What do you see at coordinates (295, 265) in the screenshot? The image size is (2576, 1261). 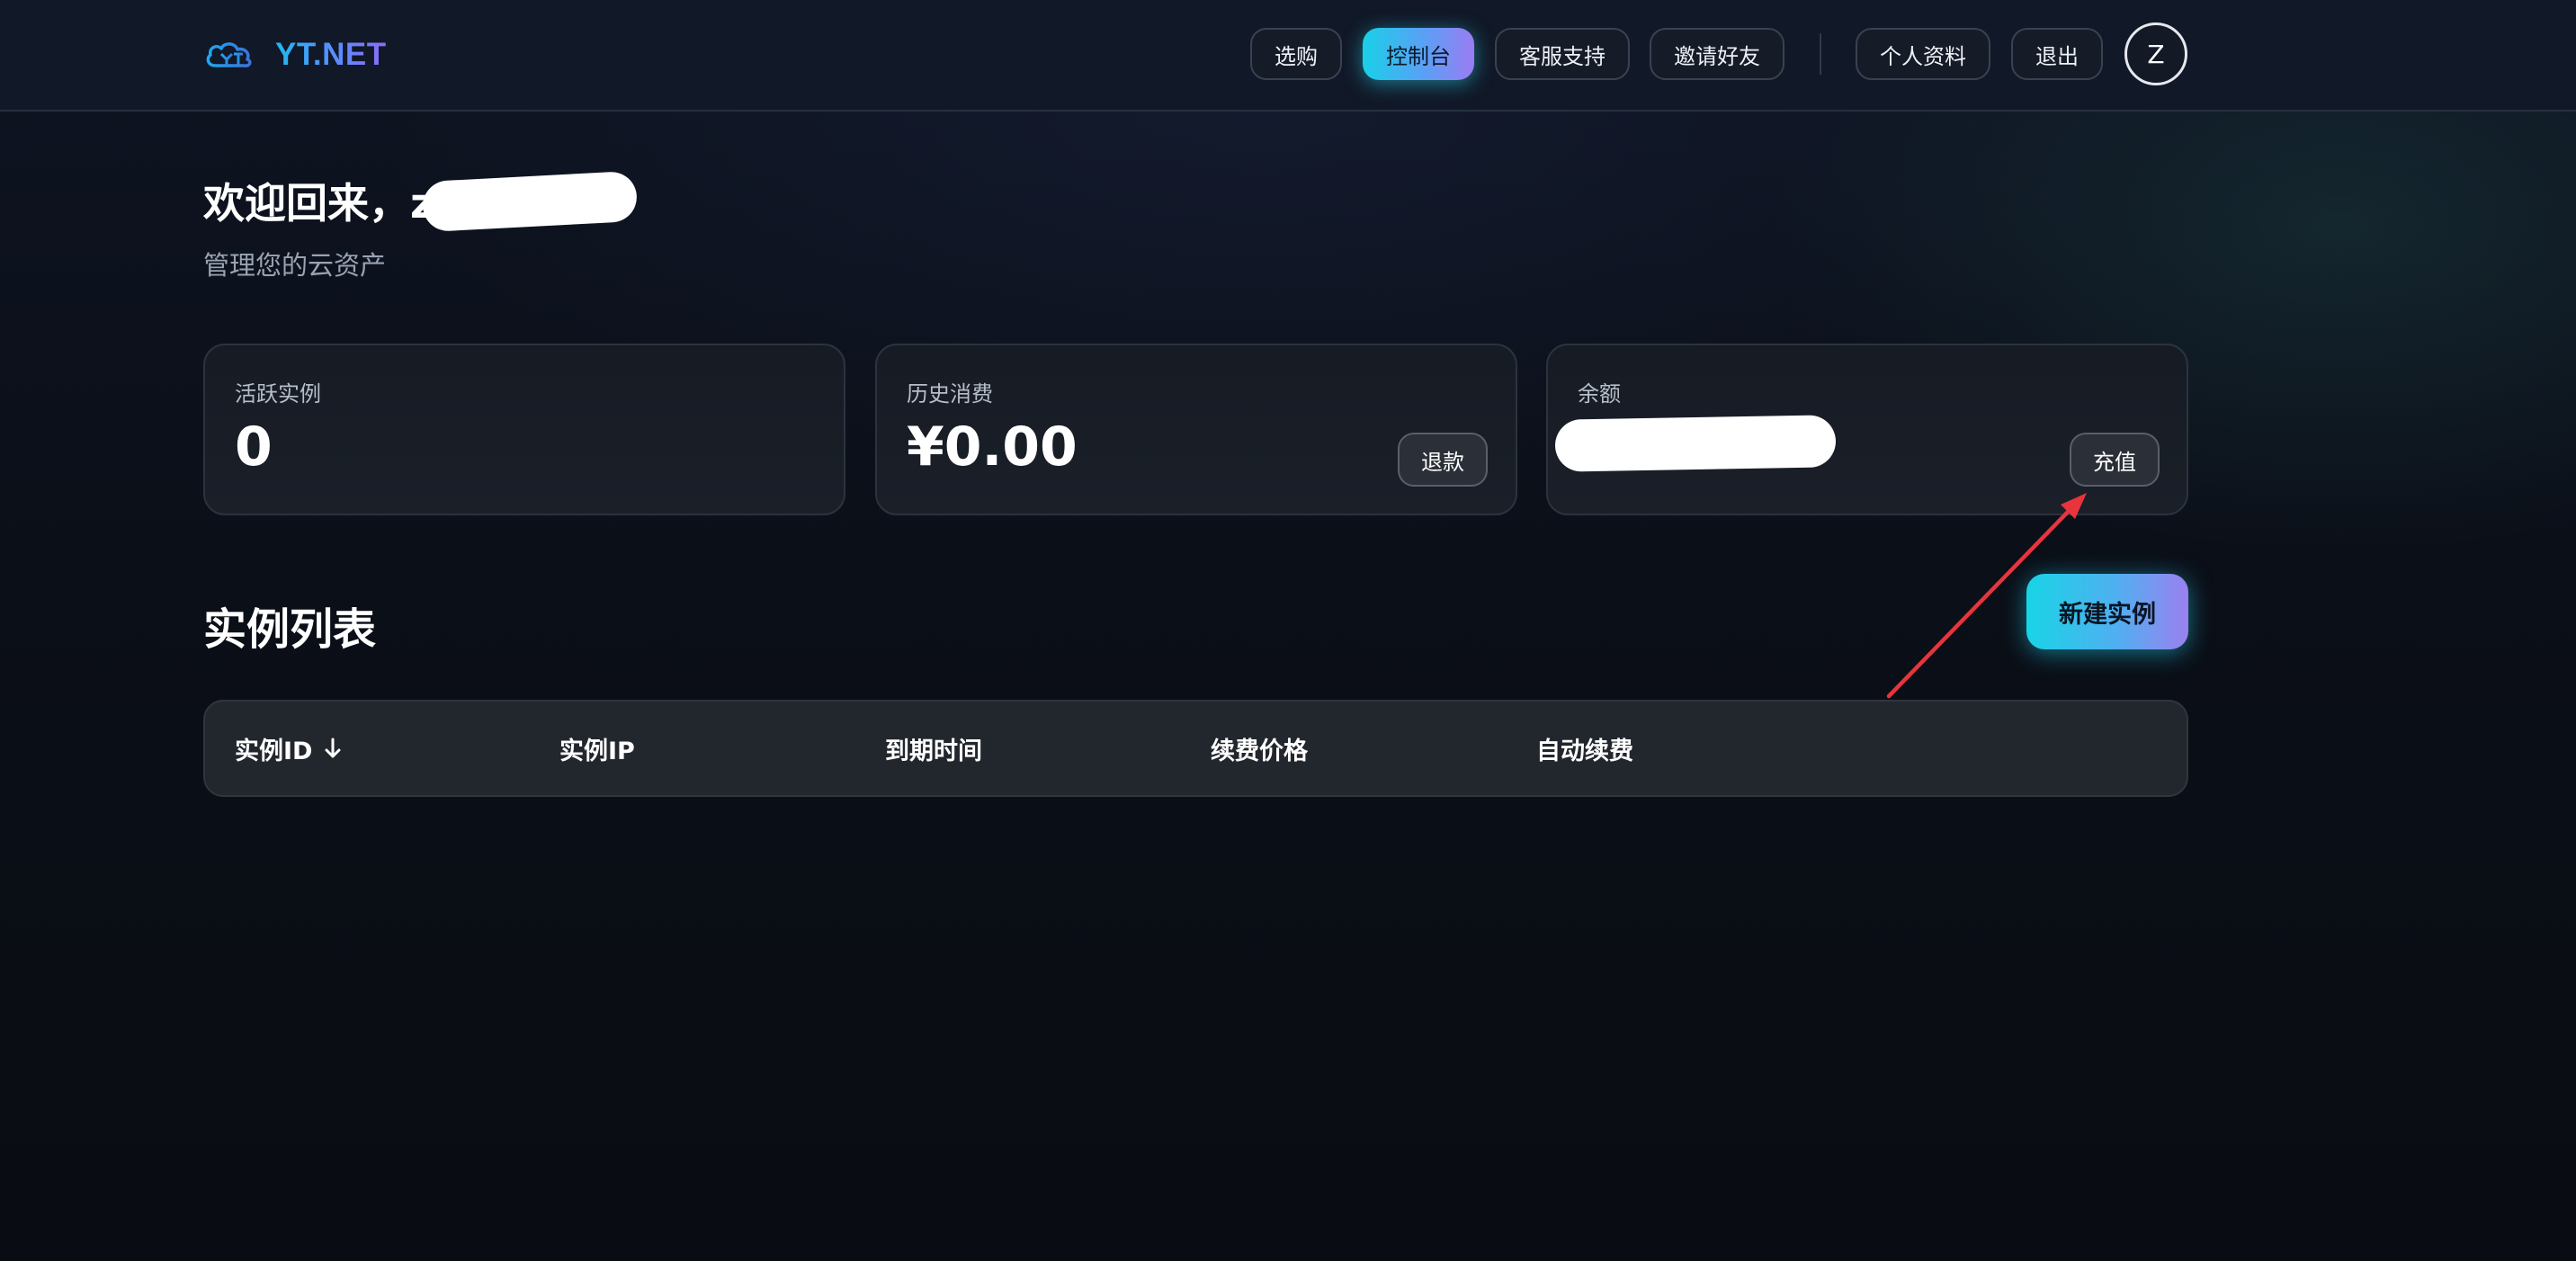 I see `welcome-subtitle: 管理您的云资产` at bounding box center [295, 265].